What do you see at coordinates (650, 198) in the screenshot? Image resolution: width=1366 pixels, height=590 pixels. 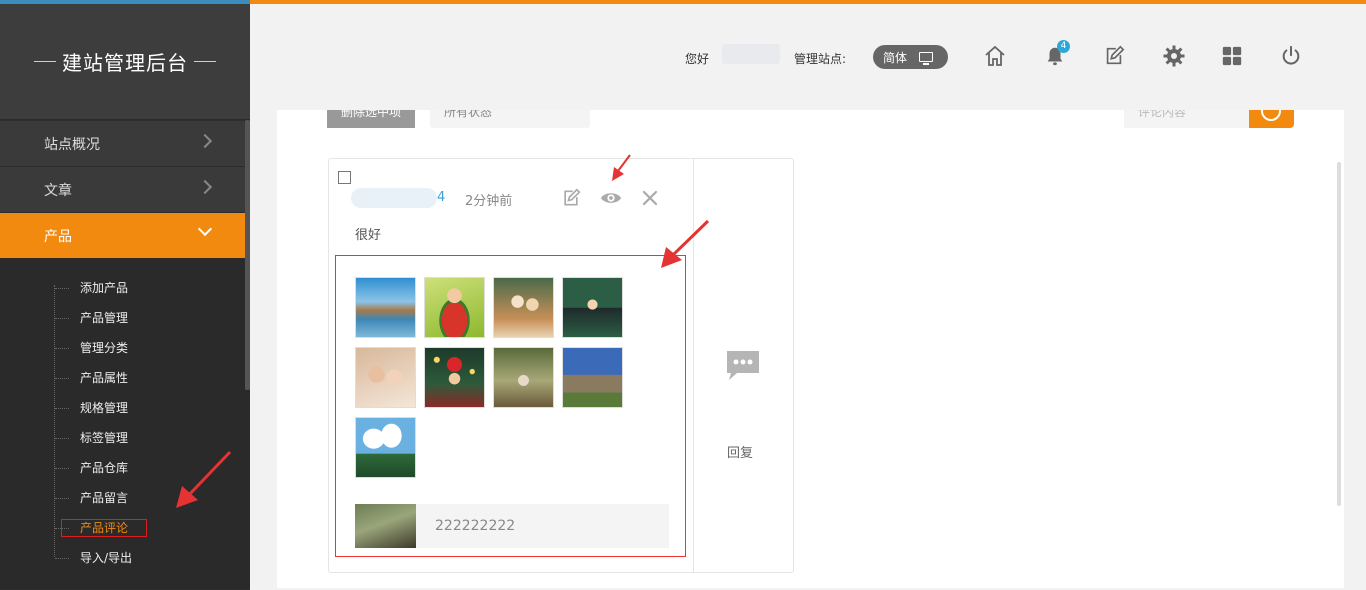 I see `close-icon` at bounding box center [650, 198].